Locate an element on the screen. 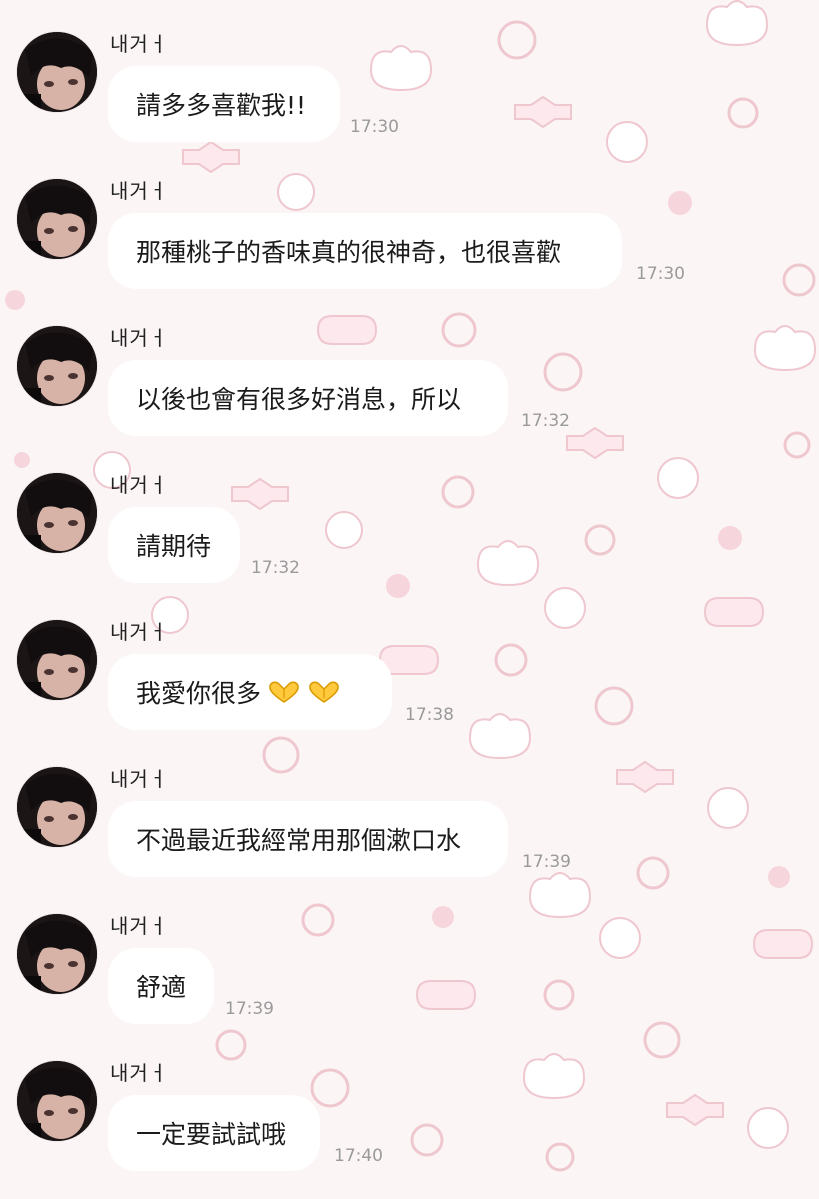 Image resolution: width=819 pixels, height=1199 pixels. message-bubble: 以後也會有很多好消息，所以 is located at coordinates (308, 398).